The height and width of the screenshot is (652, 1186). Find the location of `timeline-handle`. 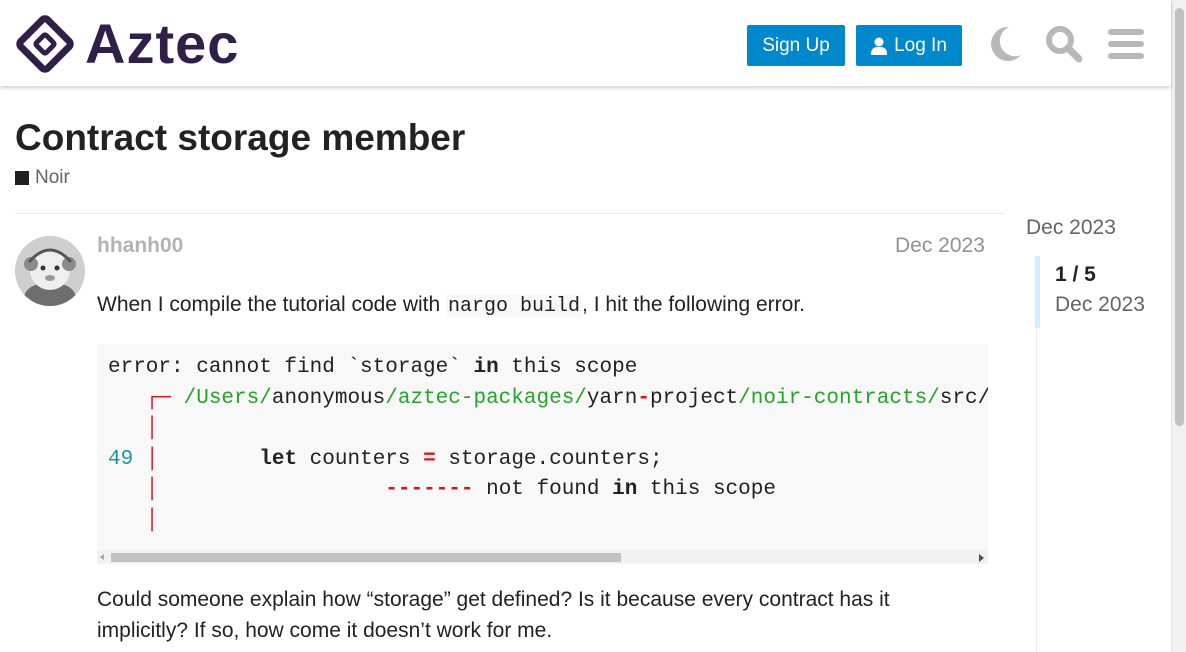

timeline-handle is located at coordinates (1037, 292).